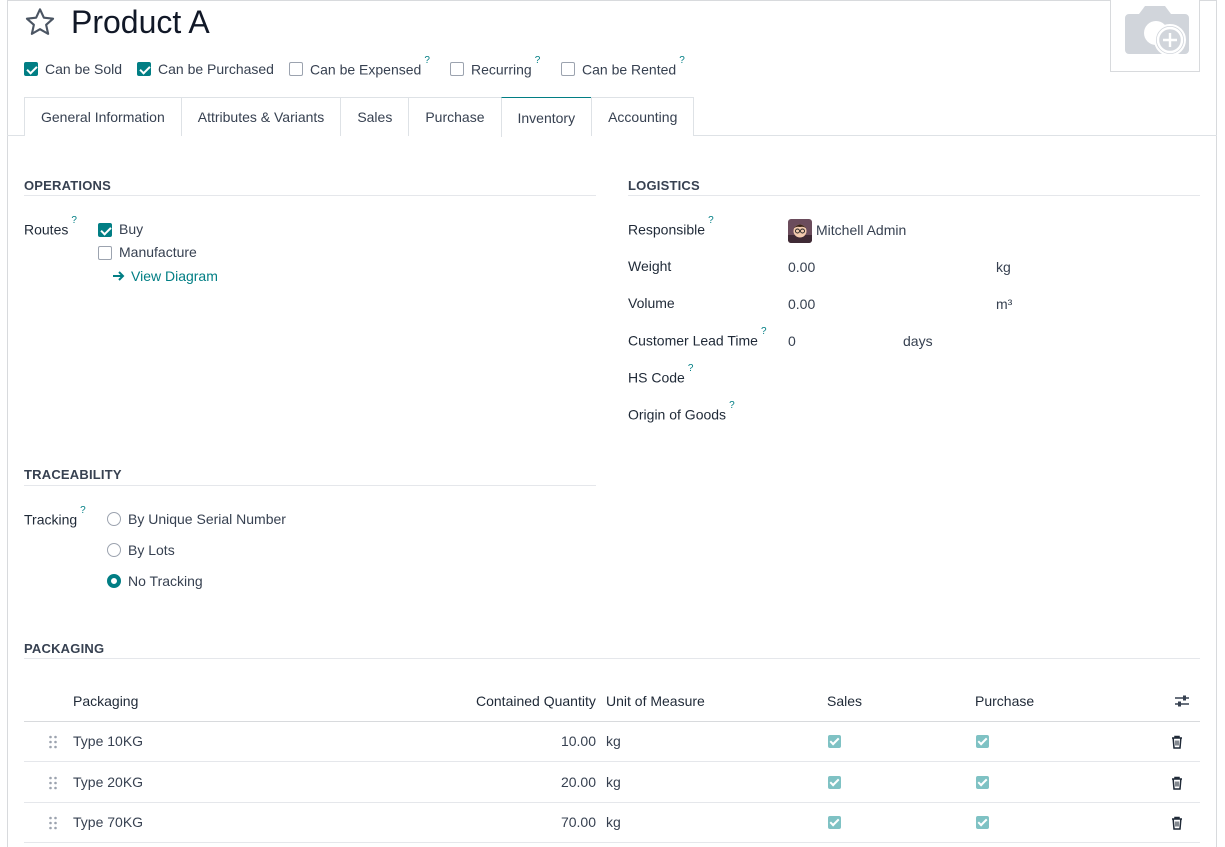 Image resolution: width=1225 pixels, height=847 pixels. Describe the element at coordinates (546, 117) in the screenshot. I see `tab-inventory: Inventory` at that location.